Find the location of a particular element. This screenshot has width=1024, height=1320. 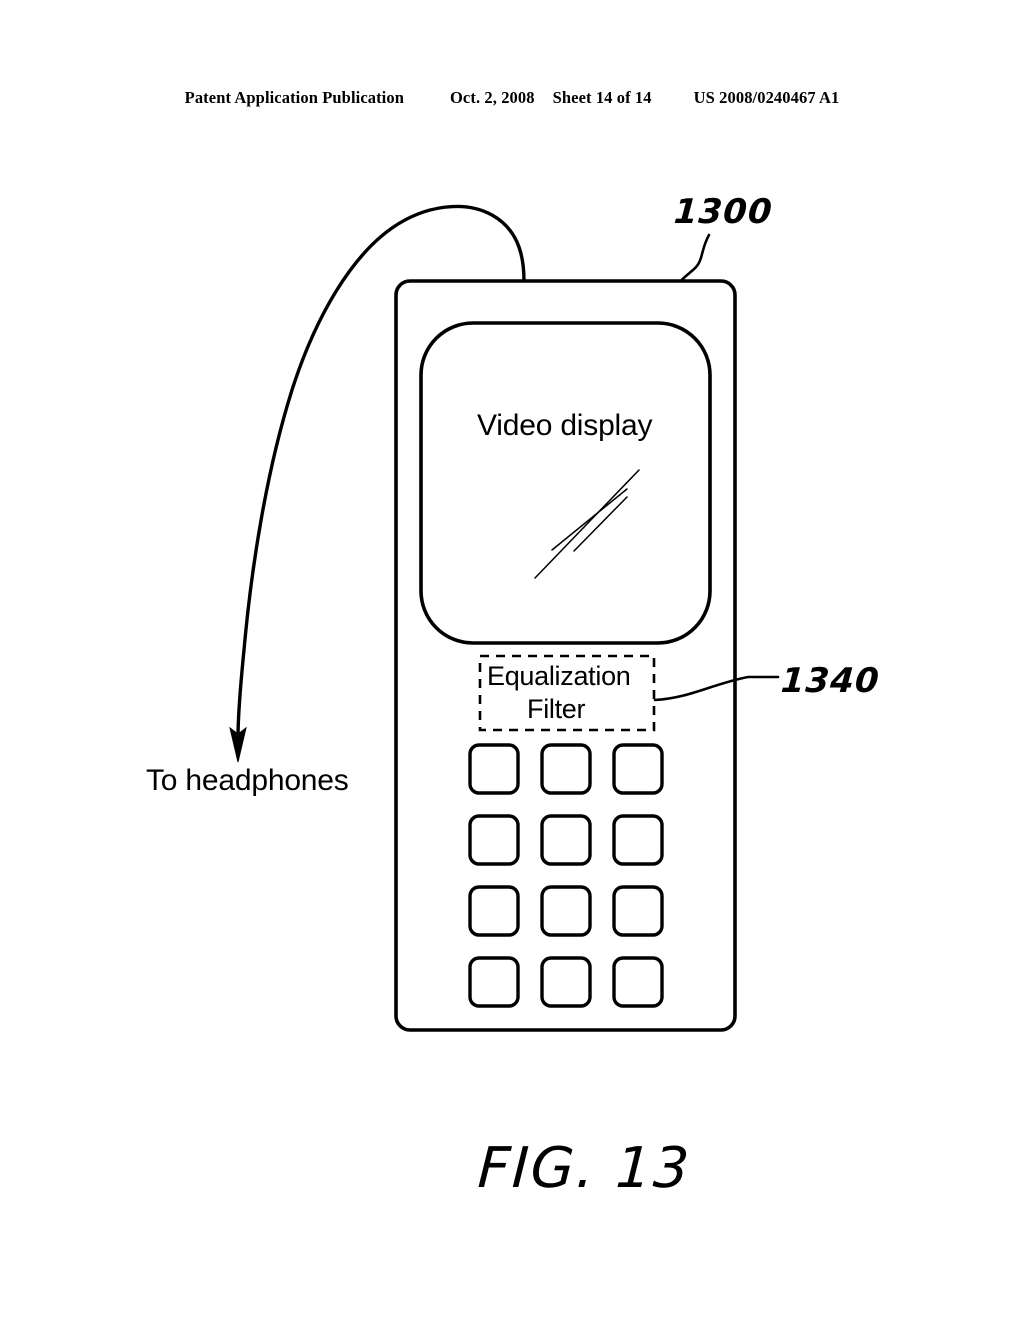

equalization-filter-label-line2: Filter is located at coordinates (556, 709).